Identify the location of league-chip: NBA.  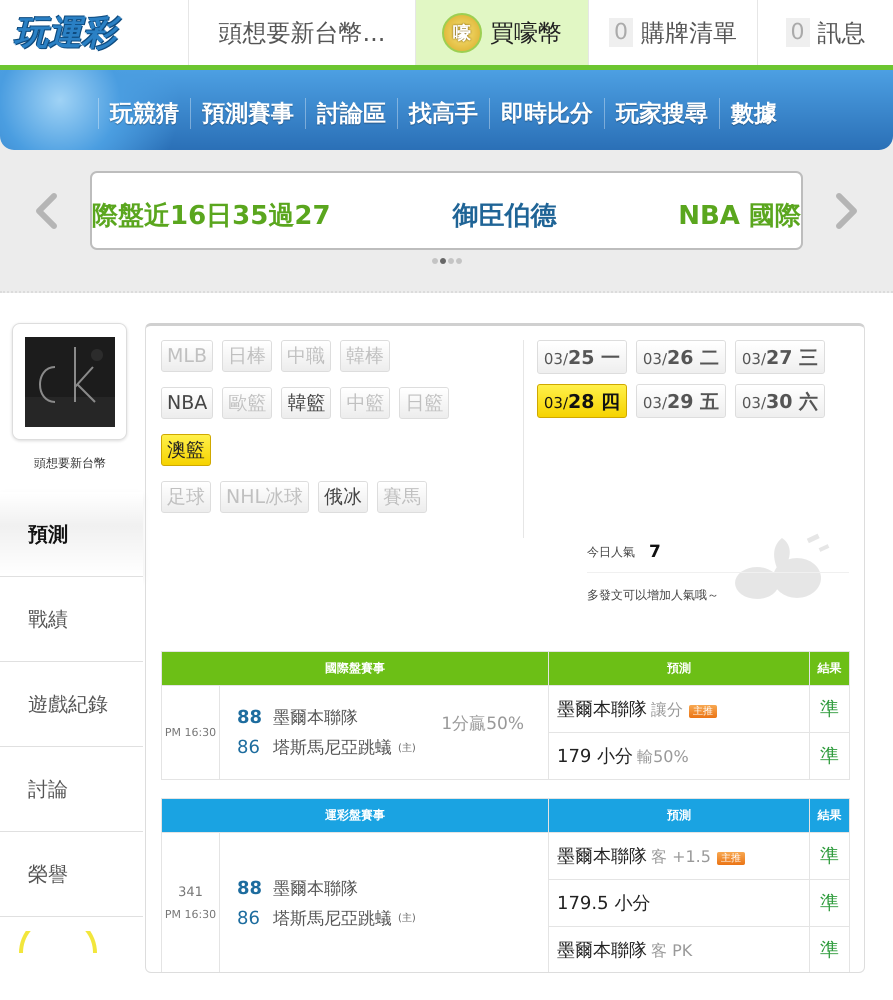
(187, 403).